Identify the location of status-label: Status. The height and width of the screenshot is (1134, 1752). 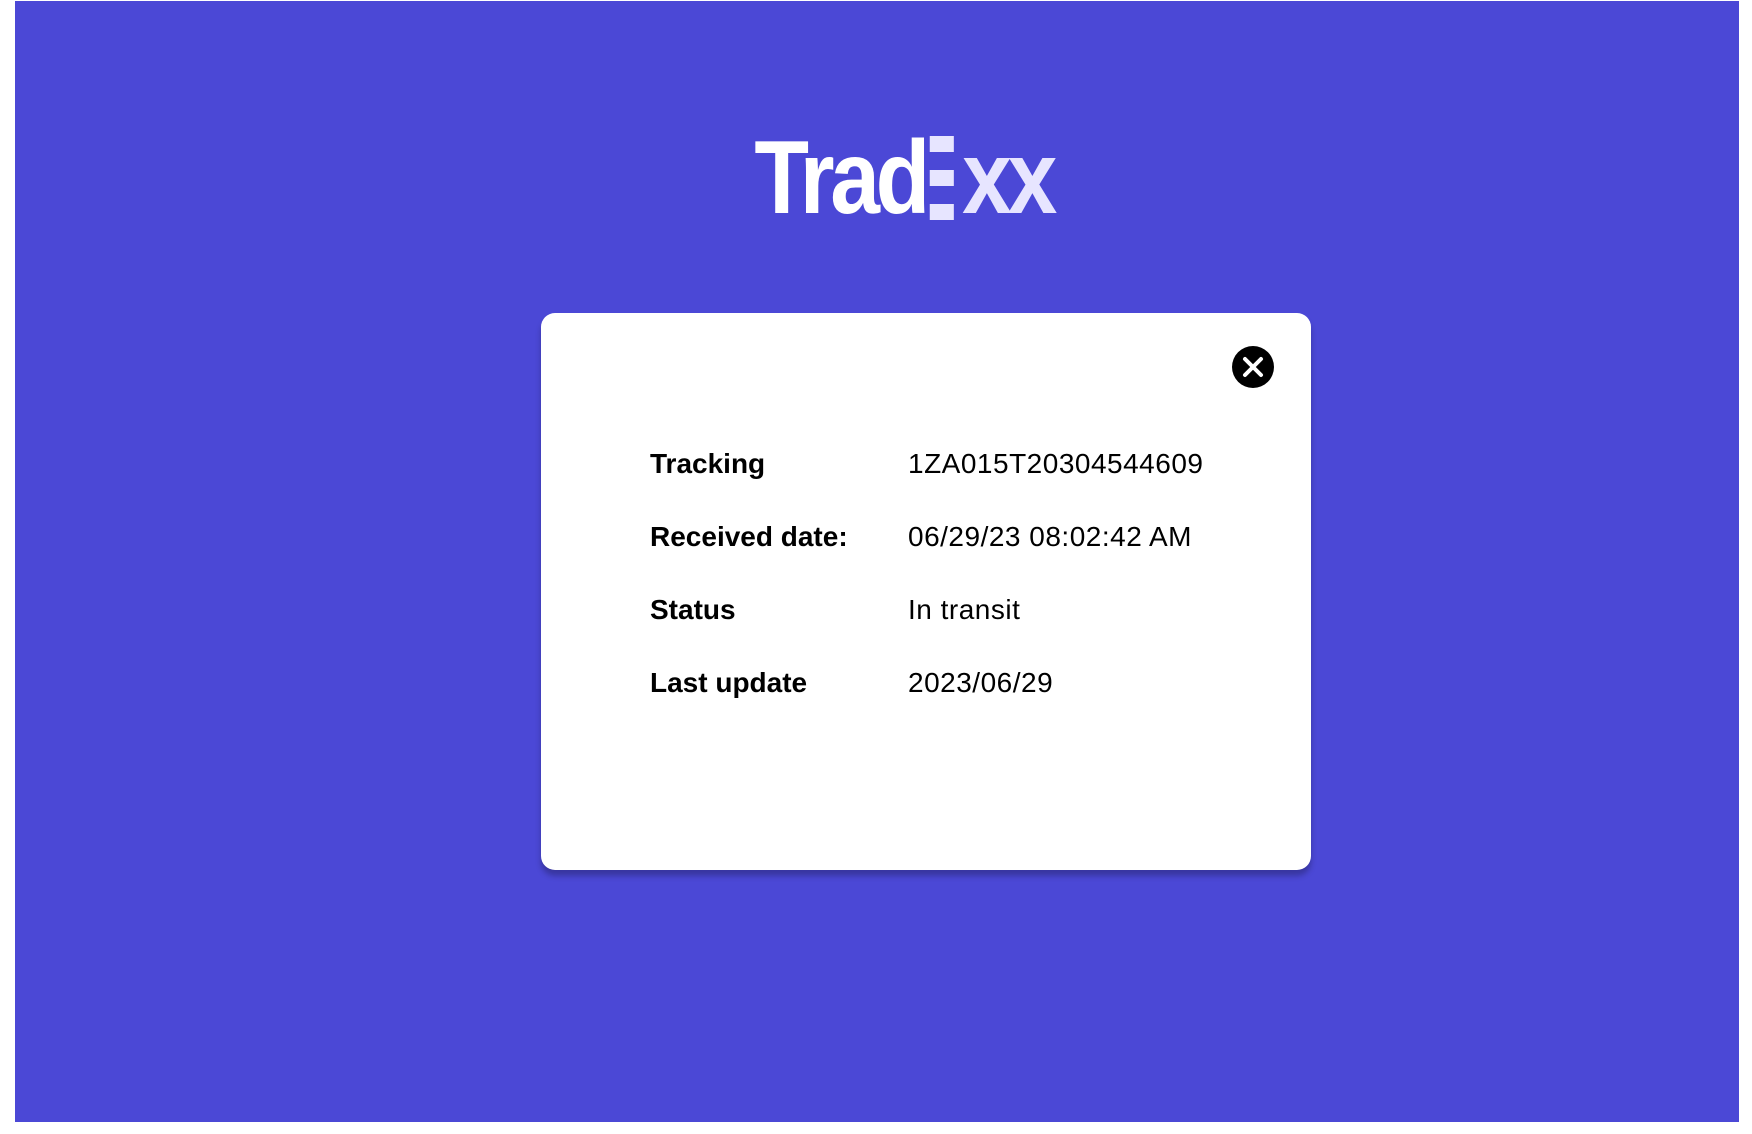
(693, 609).